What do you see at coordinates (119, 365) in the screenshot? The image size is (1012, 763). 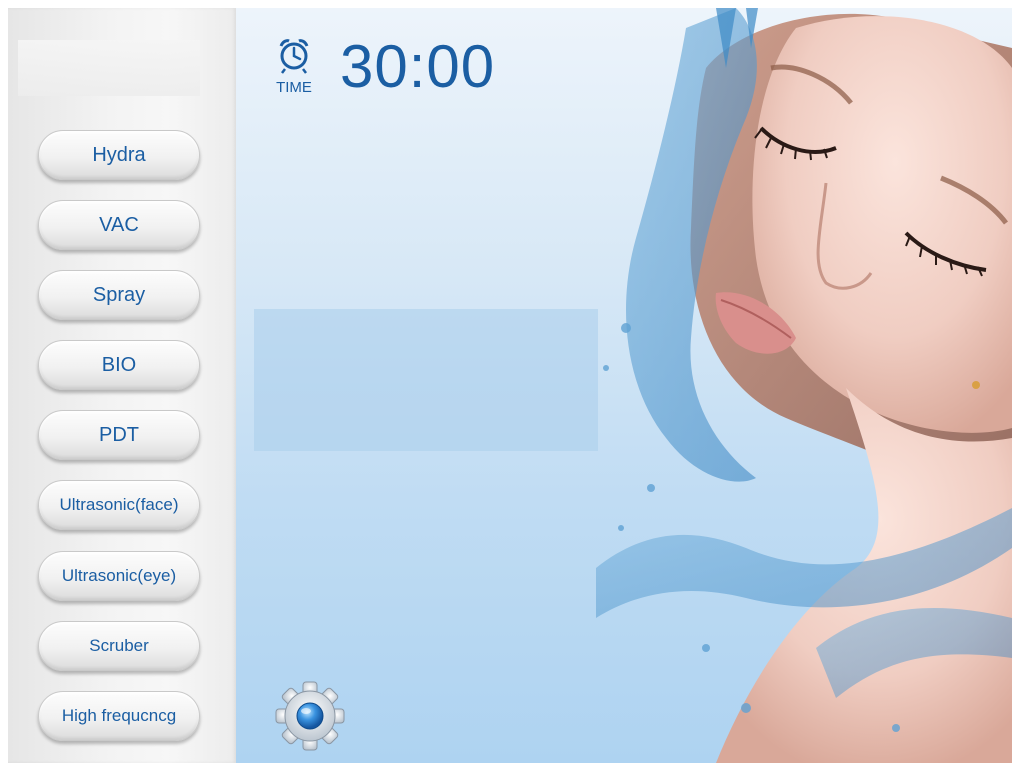 I see `bio-button: BIO` at bounding box center [119, 365].